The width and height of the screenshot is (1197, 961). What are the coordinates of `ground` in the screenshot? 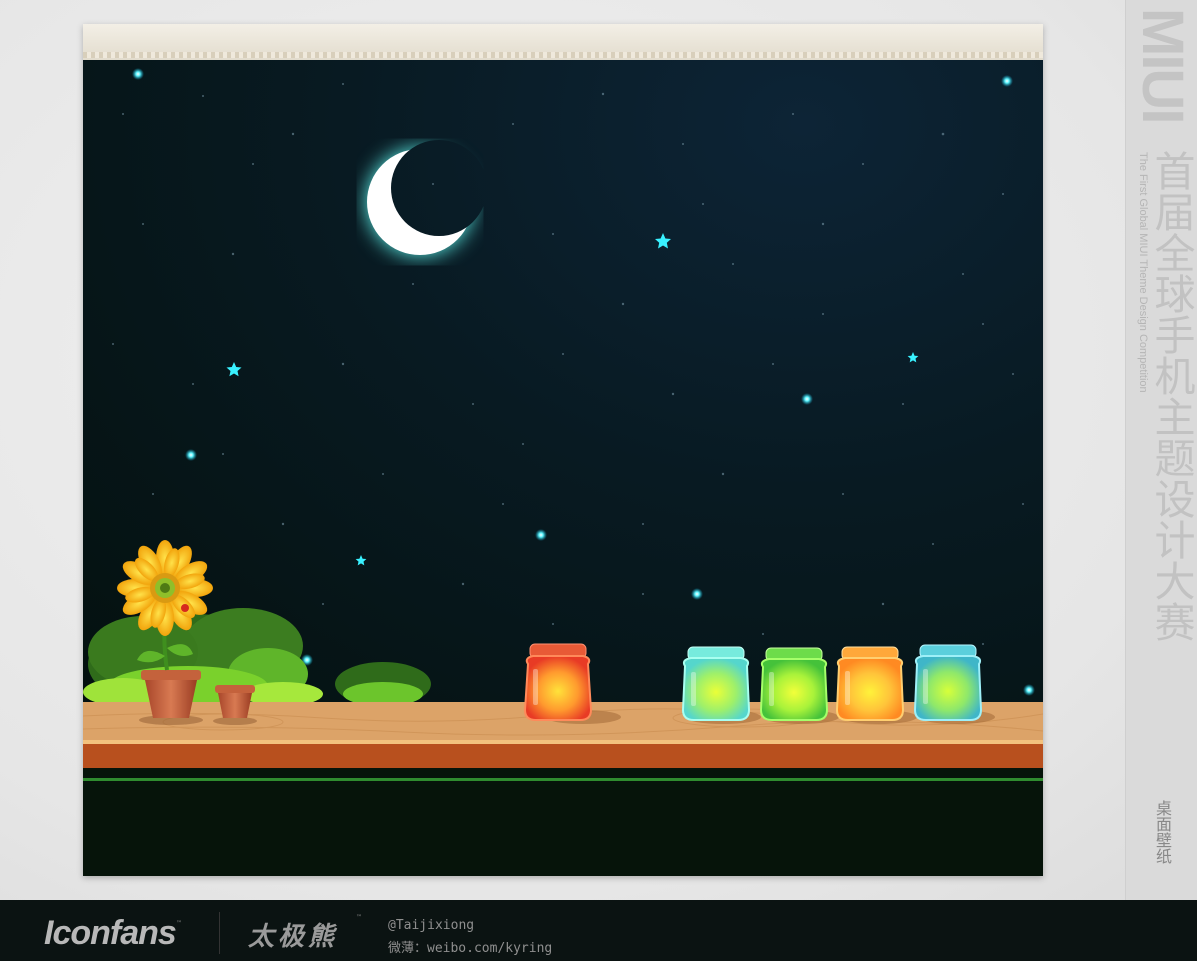 It's located at (563, 822).